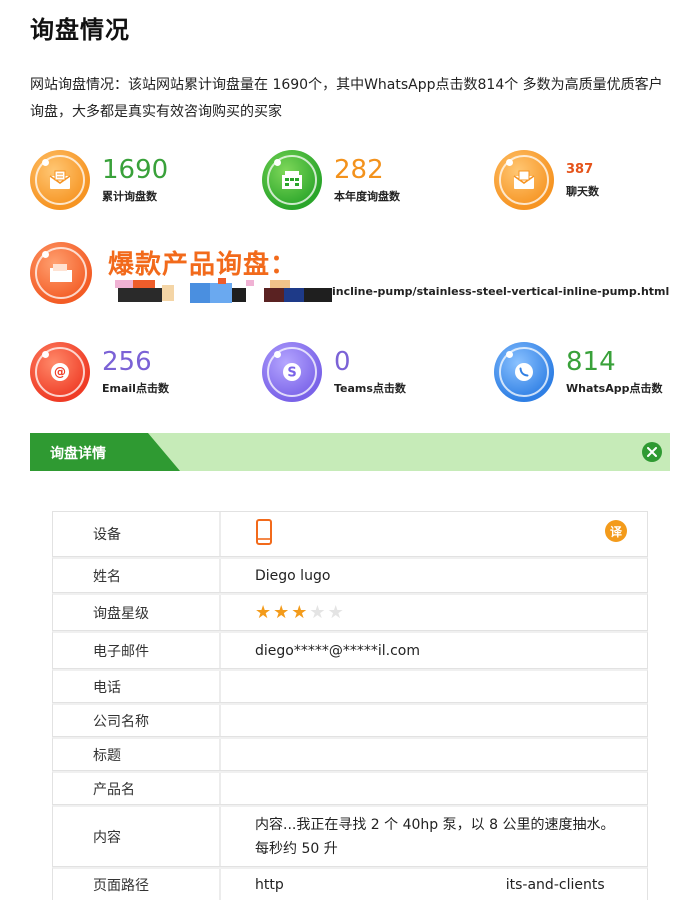  What do you see at coordinates (137, 686) in the screenshot?
I see `row-key: 电话` at bounding box center [137, 686].